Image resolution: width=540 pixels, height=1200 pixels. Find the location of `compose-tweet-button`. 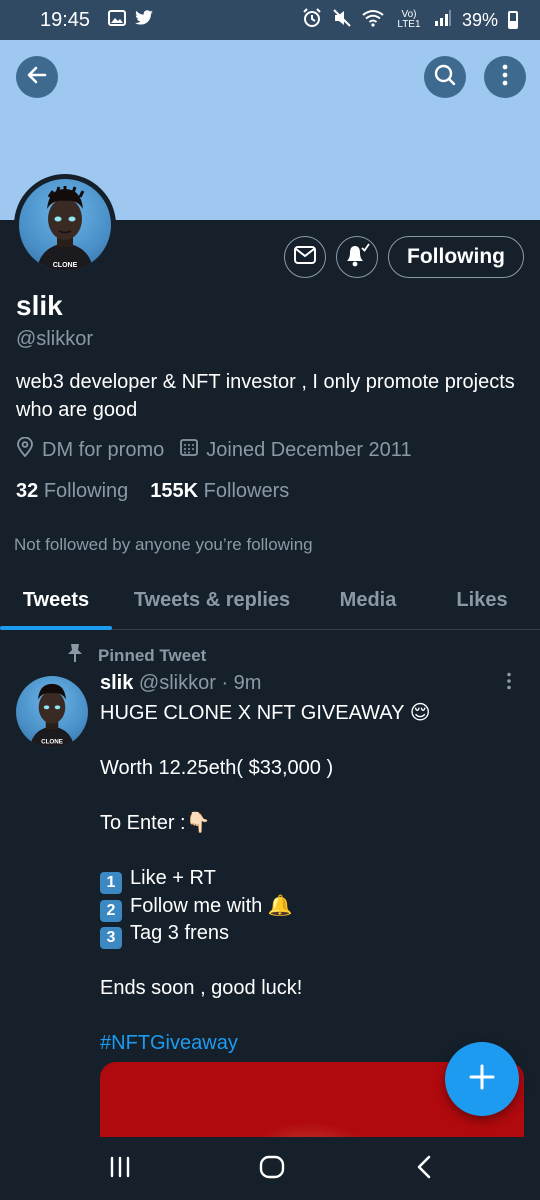

compose-tweet-button is located at coordinates (482, 1079).